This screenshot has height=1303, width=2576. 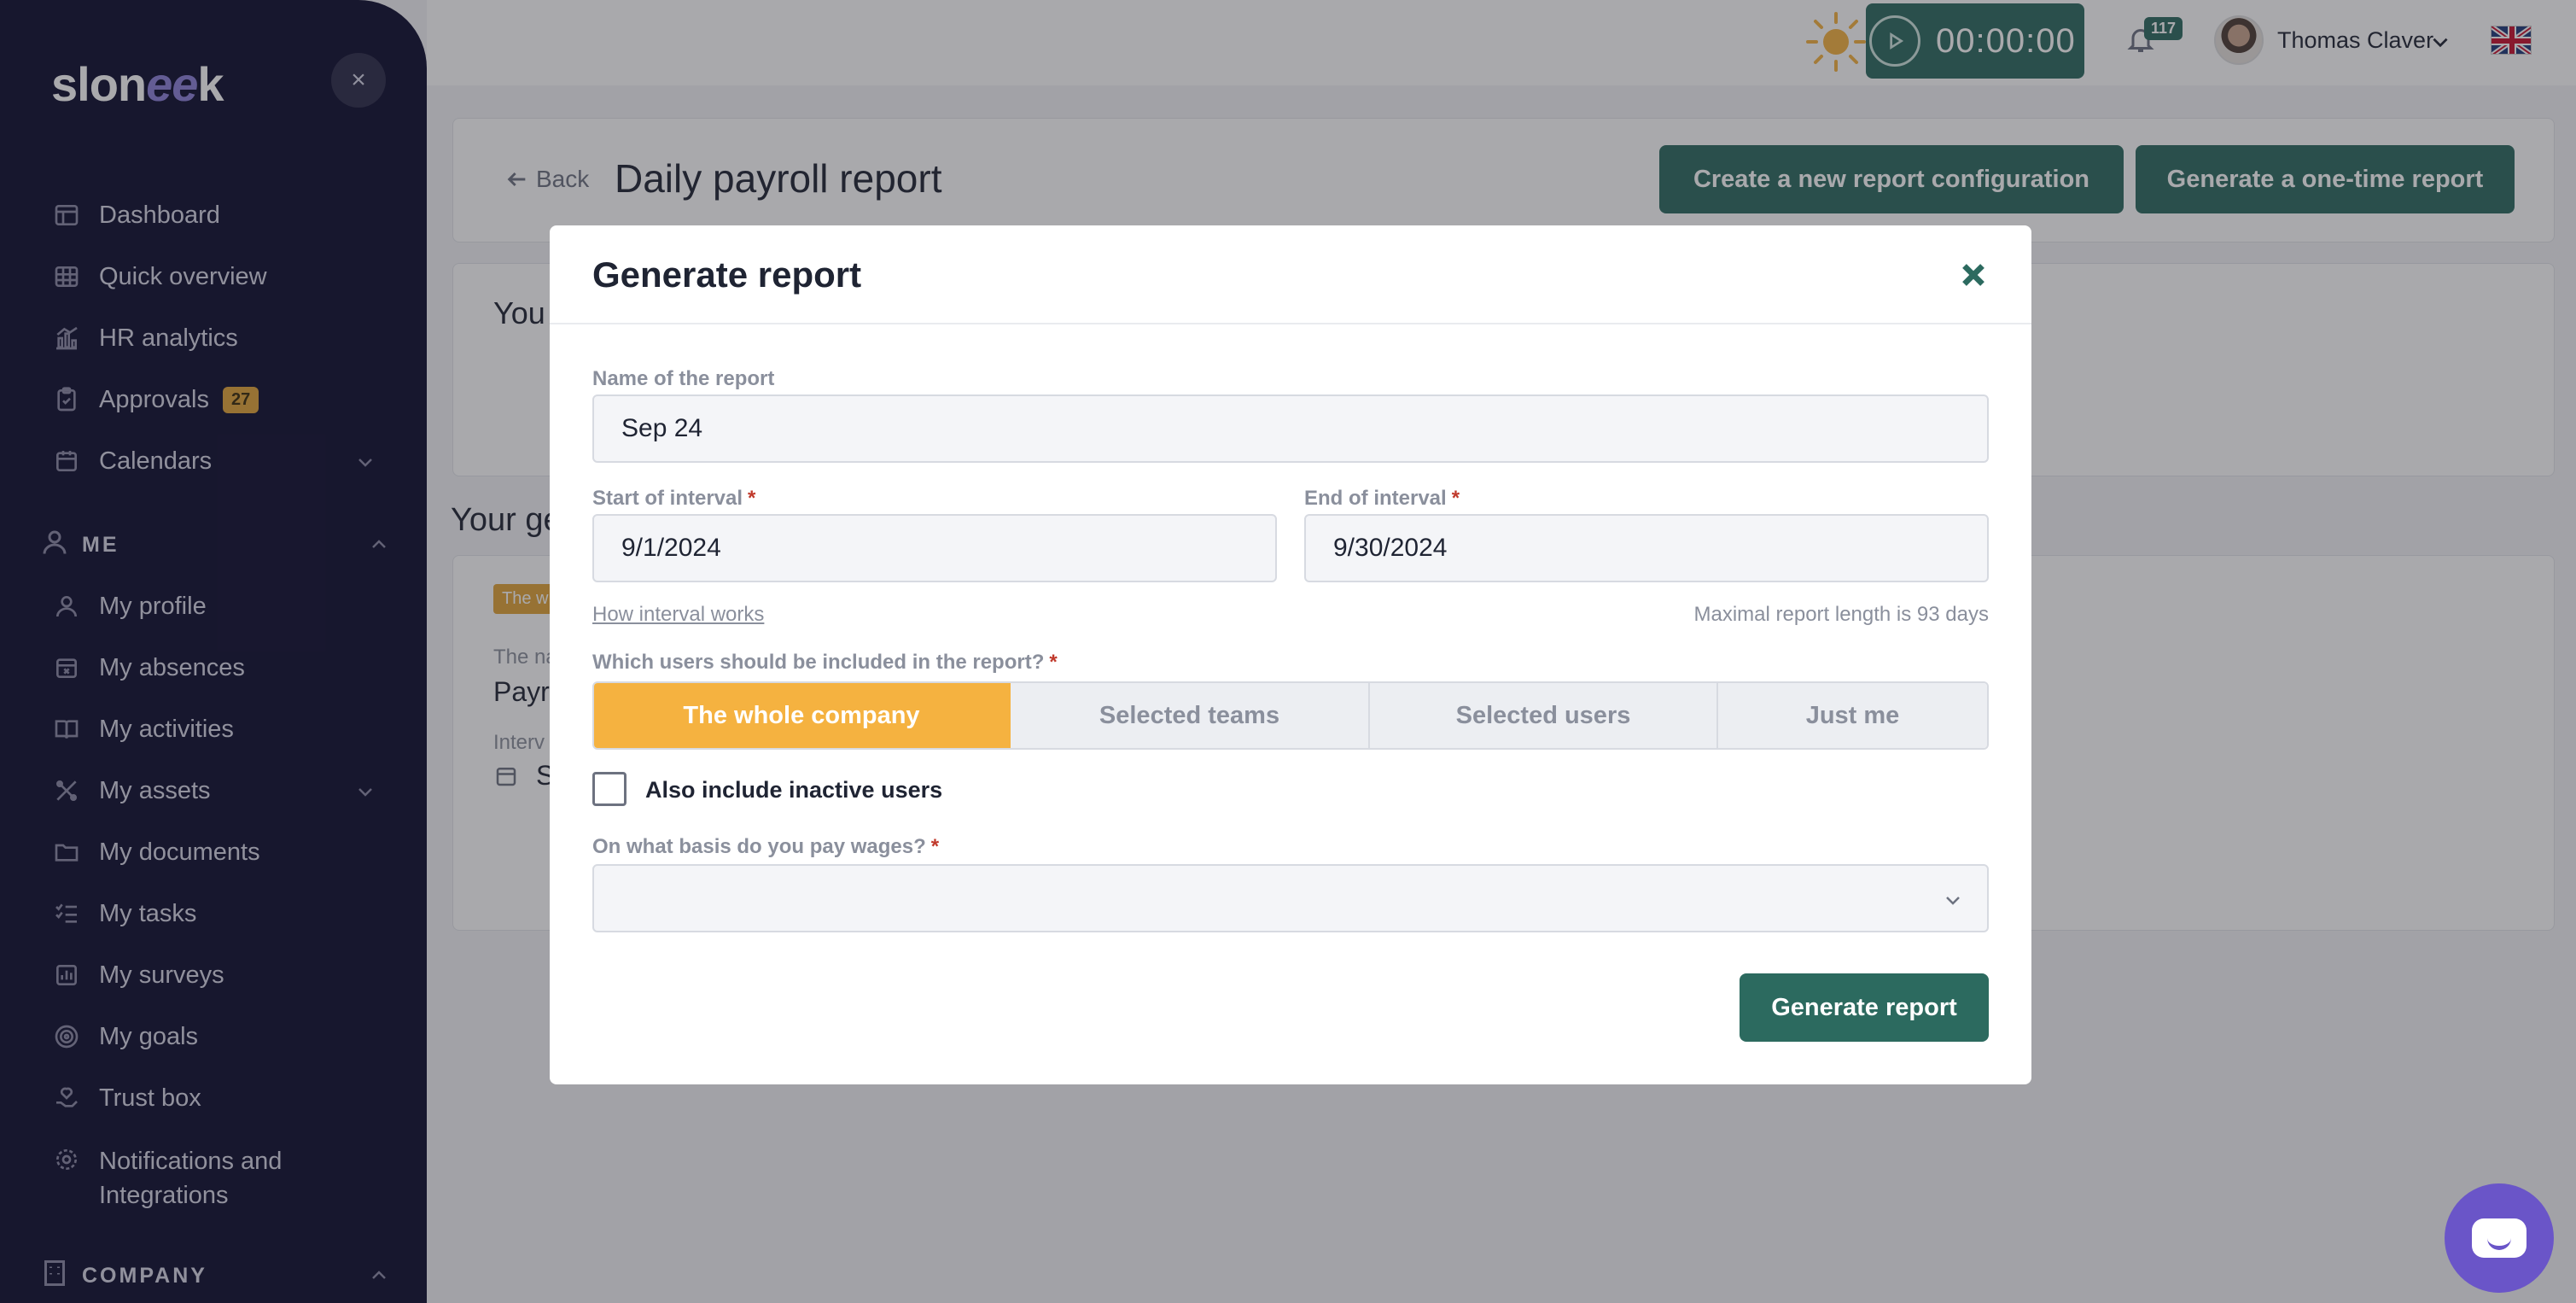 I want to click on generate-report-submit-button: Generate report, so click(x=1864, y=1007).